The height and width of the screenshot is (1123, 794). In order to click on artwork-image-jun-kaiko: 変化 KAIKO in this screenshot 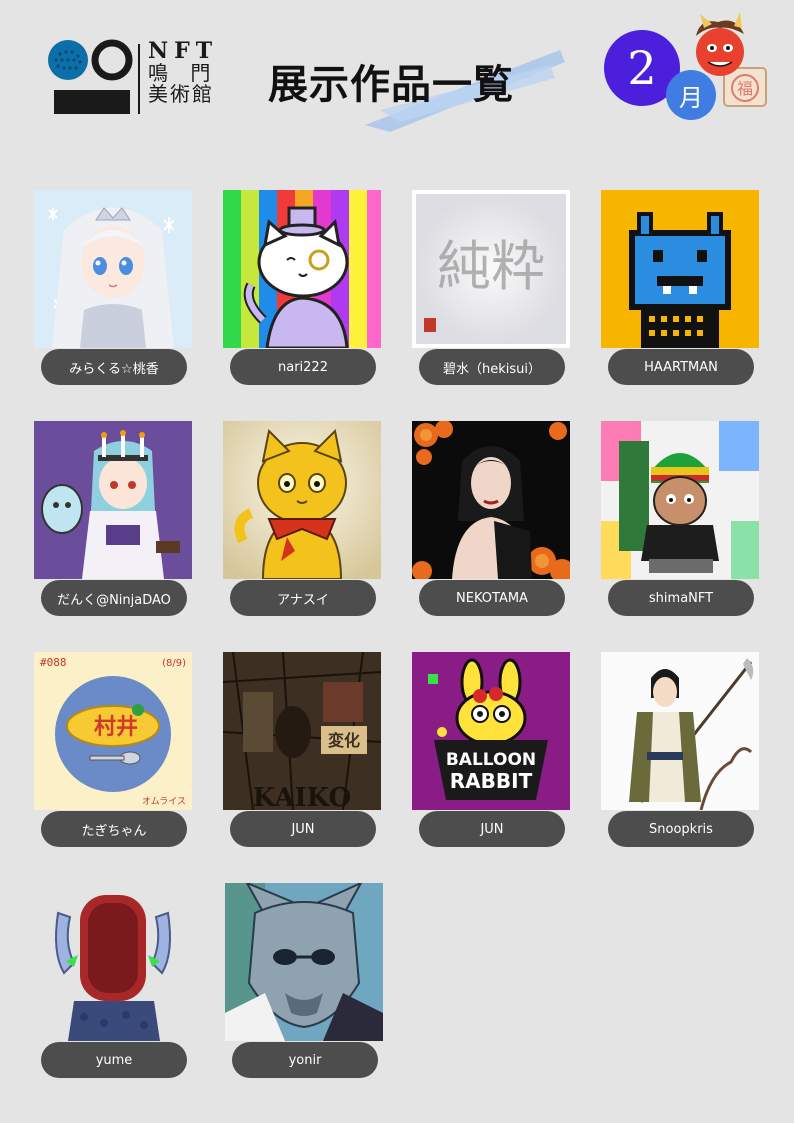, I will do `click(302, 731)`.